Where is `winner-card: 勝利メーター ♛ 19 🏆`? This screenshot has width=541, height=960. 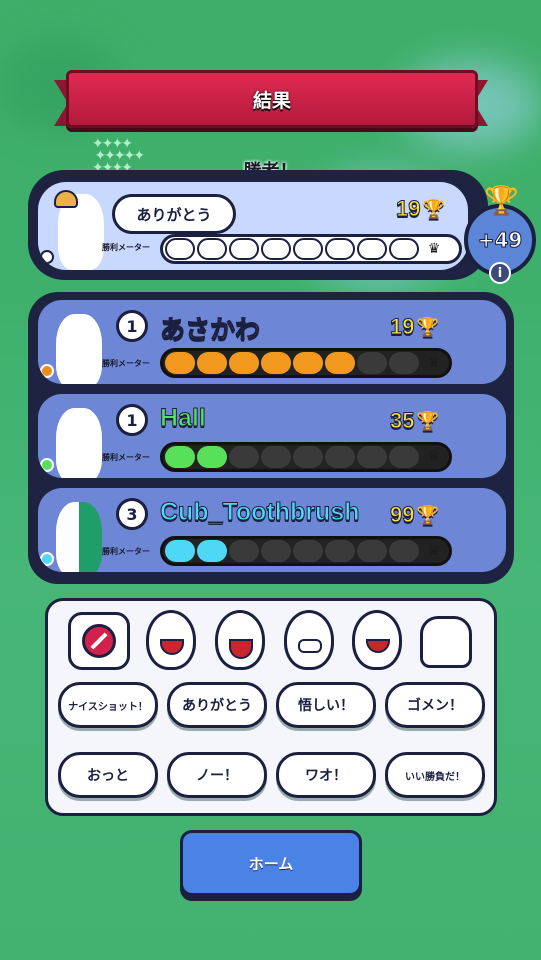 winner-card: 勝利メーター ♛ 19 🏆 is located at coordinates (253, 226).